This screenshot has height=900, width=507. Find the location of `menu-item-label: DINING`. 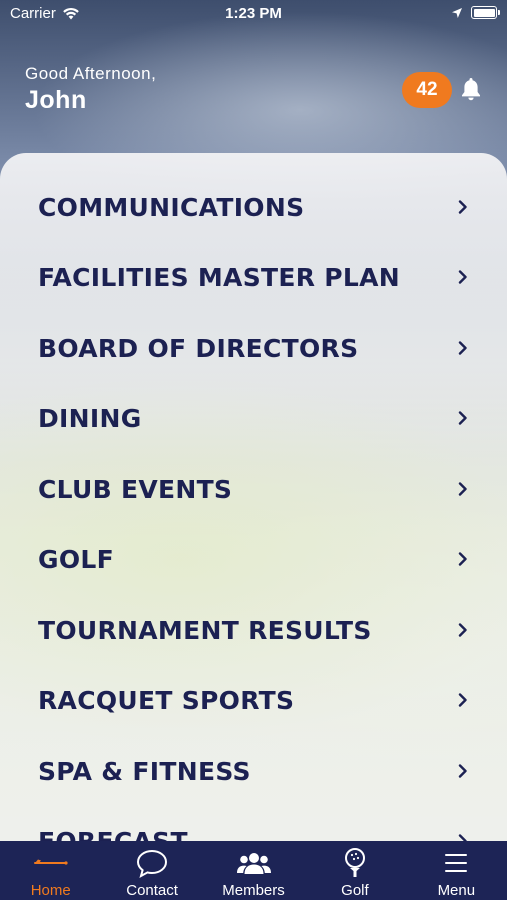

menu-item-label: DINING is located at coordinates (90, 418).